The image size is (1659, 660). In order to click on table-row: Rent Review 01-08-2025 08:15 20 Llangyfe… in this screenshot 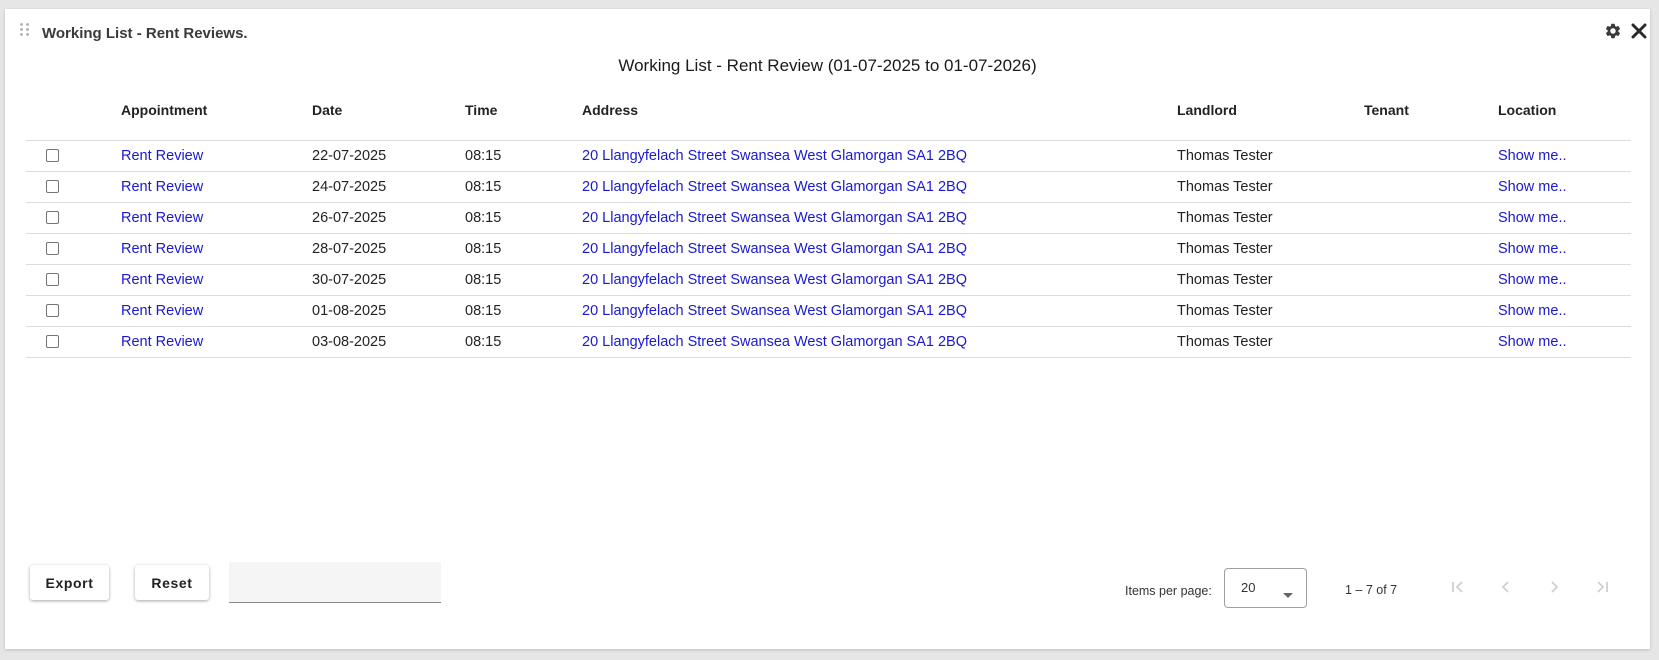, I will do `click(828, 311)`.